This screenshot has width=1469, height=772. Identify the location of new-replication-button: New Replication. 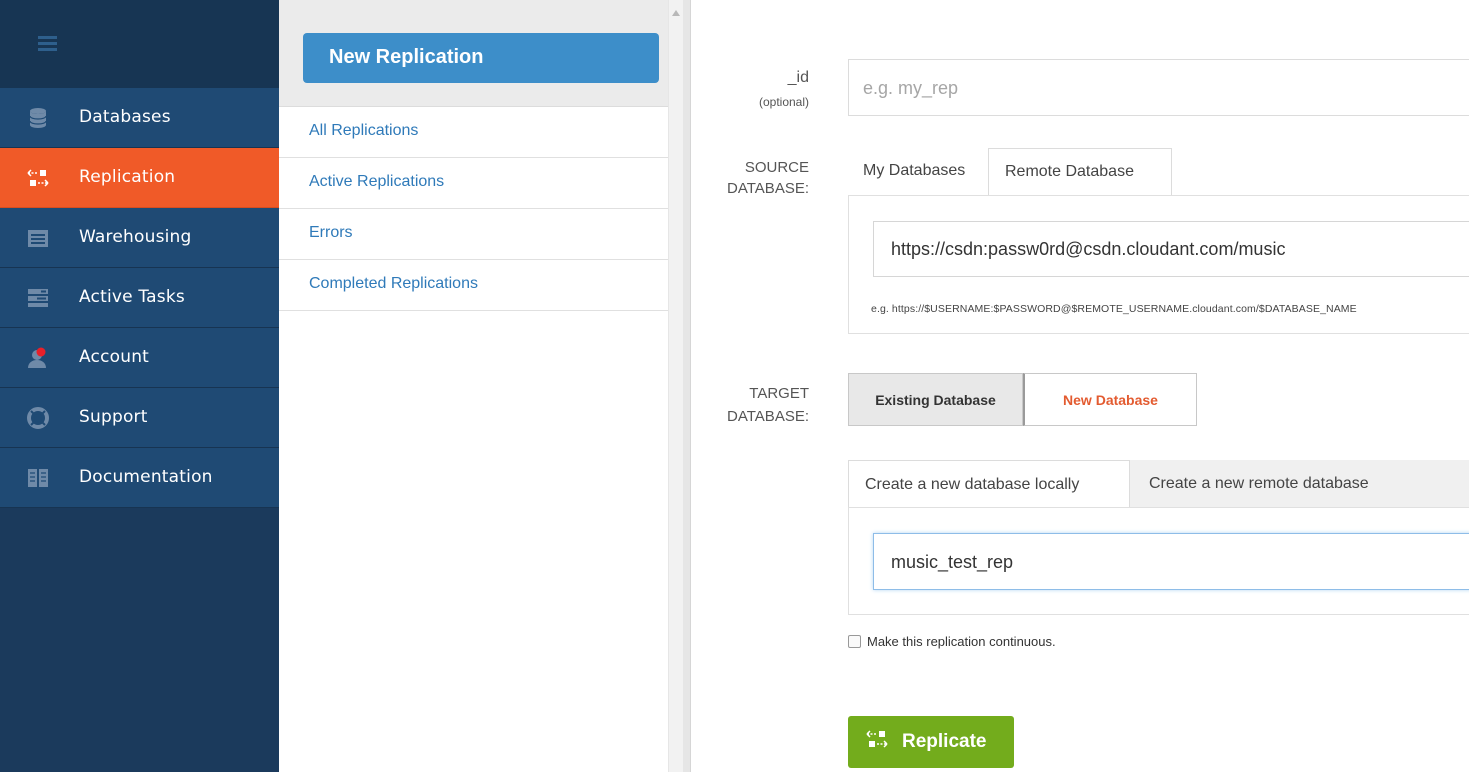
(481, 58).